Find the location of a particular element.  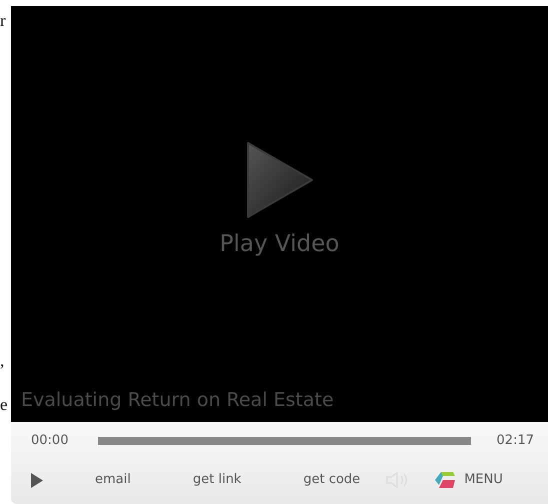

play-icon is located at coordinates (37, 480).